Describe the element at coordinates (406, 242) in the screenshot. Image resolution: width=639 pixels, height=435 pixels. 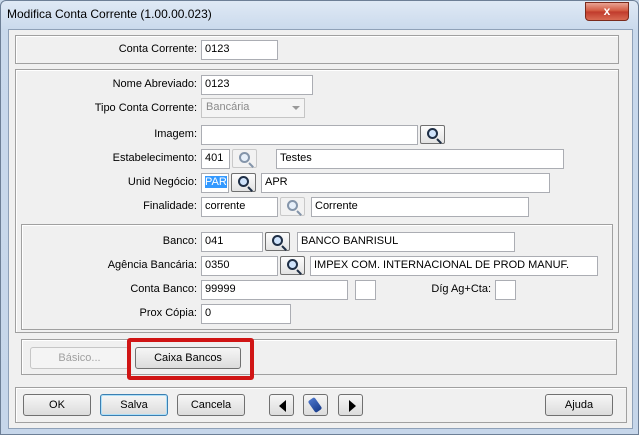
I see `banco-desc-field: BANCO BANRISUL` at that location.